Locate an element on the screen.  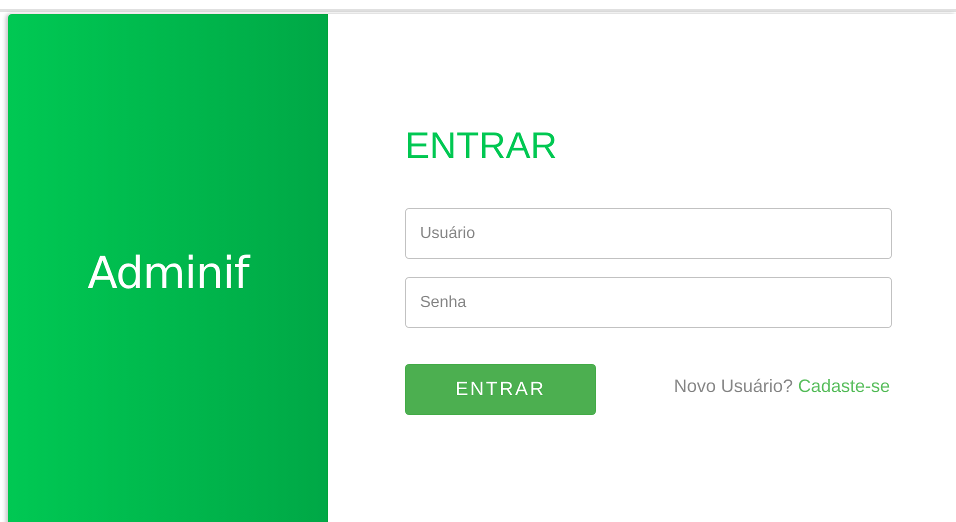
signup-link: Cadaste-se is located at coordinates (844, 386).